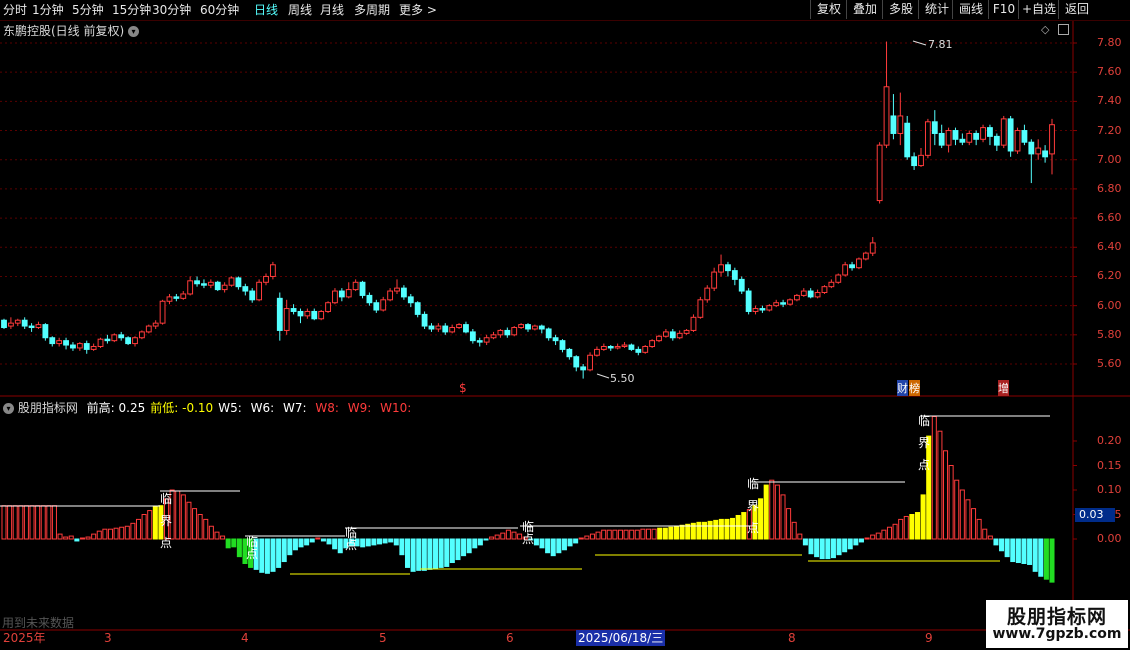 The height and width of the screenshot is (650, 1130). I want to click on chevron-down-icon: ▾, so click(8, 408).